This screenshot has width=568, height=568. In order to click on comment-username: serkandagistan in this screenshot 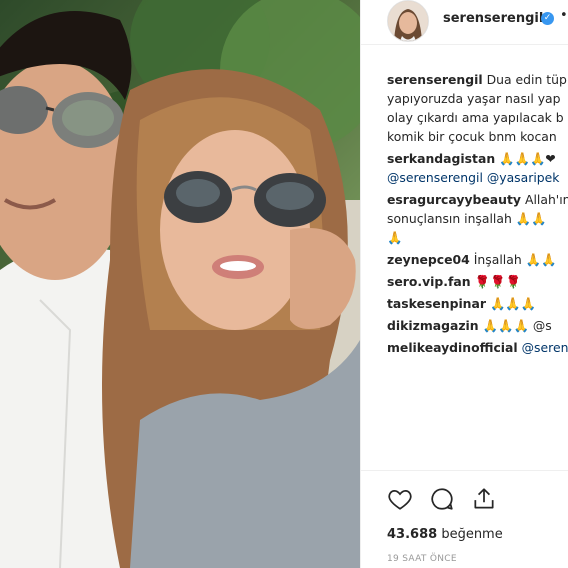, I will do `click(441, 158)`.